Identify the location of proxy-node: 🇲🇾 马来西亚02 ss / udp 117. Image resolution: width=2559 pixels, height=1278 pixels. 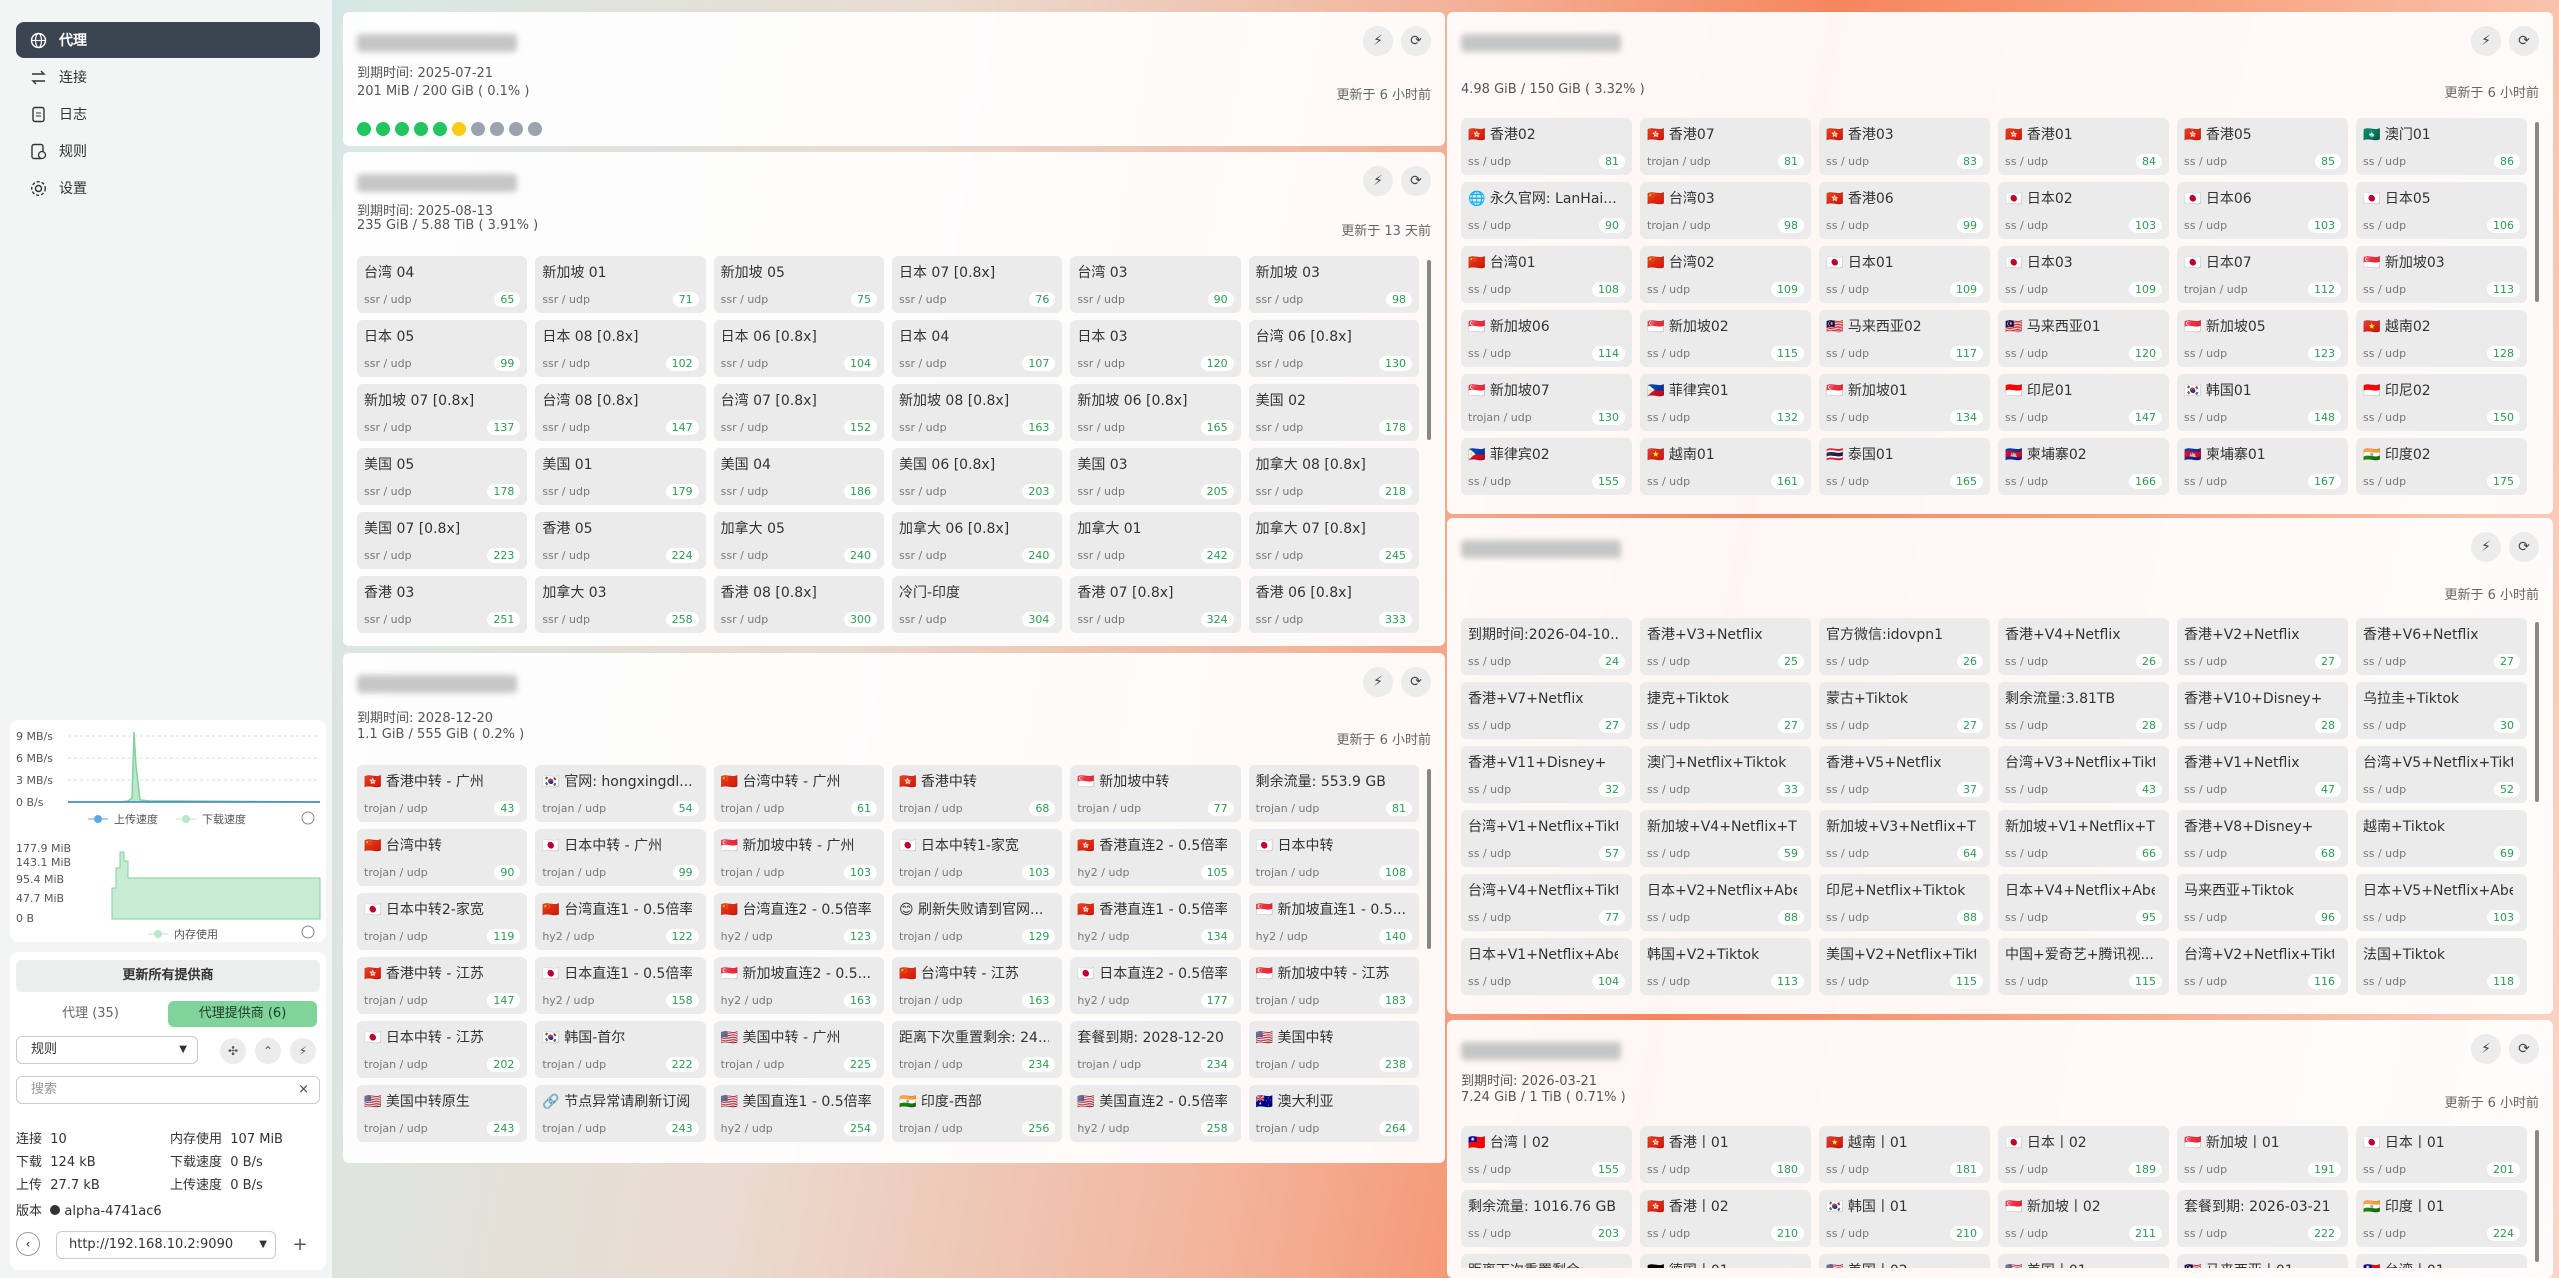
(1904, 338).